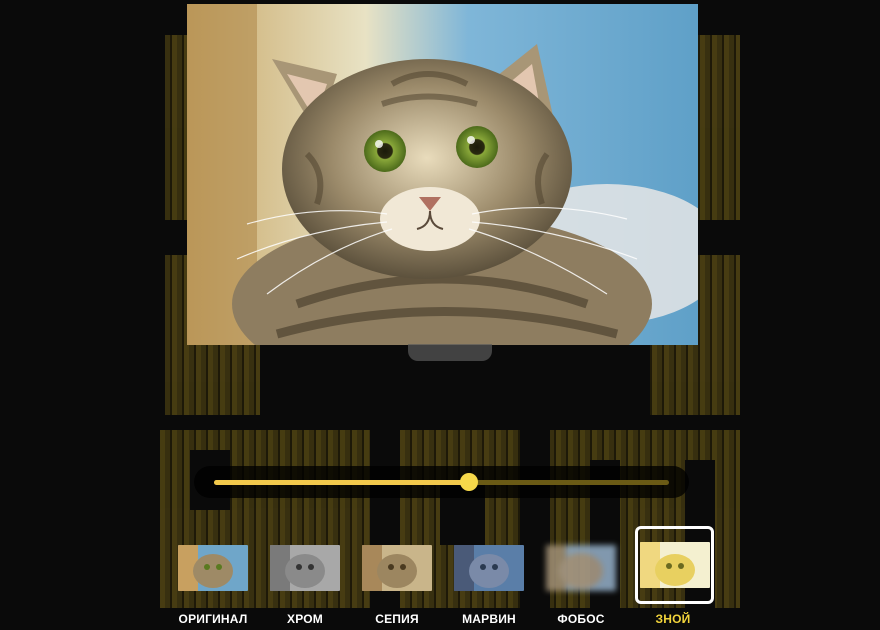 Image resolution: width=880 pixels, height=630 pixels. I want to click on filter-phobos: ФОБОС, so click(581, 576).